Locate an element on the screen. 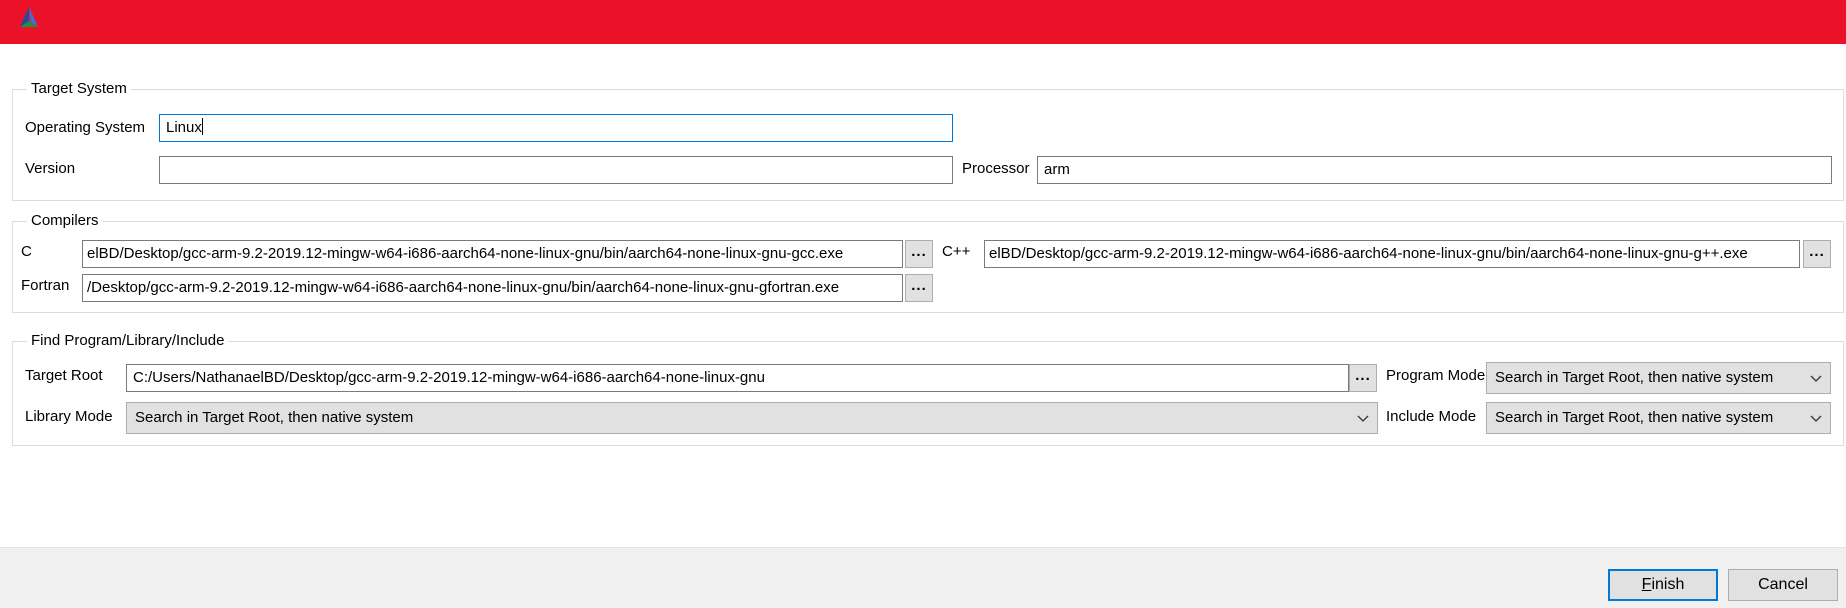 The height and width of the screenshot is (608, 1846). find-title: Find Program/Library/Include is located at coordinates (128, 341).